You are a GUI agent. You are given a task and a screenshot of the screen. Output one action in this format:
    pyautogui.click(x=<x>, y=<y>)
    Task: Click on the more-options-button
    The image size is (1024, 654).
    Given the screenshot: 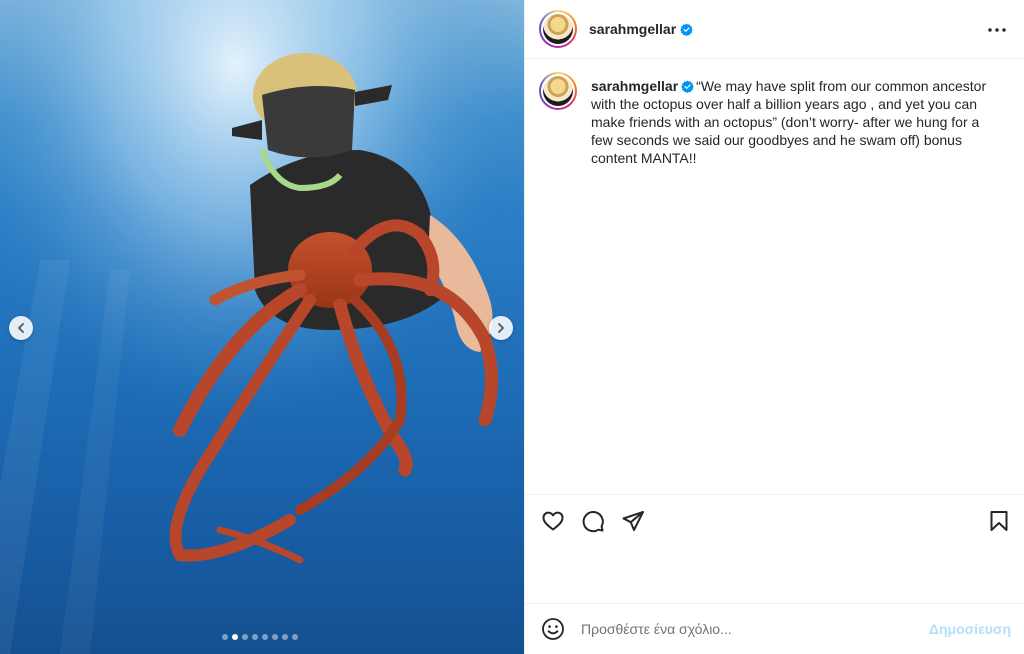 What is the action you would take?
    pyautogui.click(x=997, y=30)
    